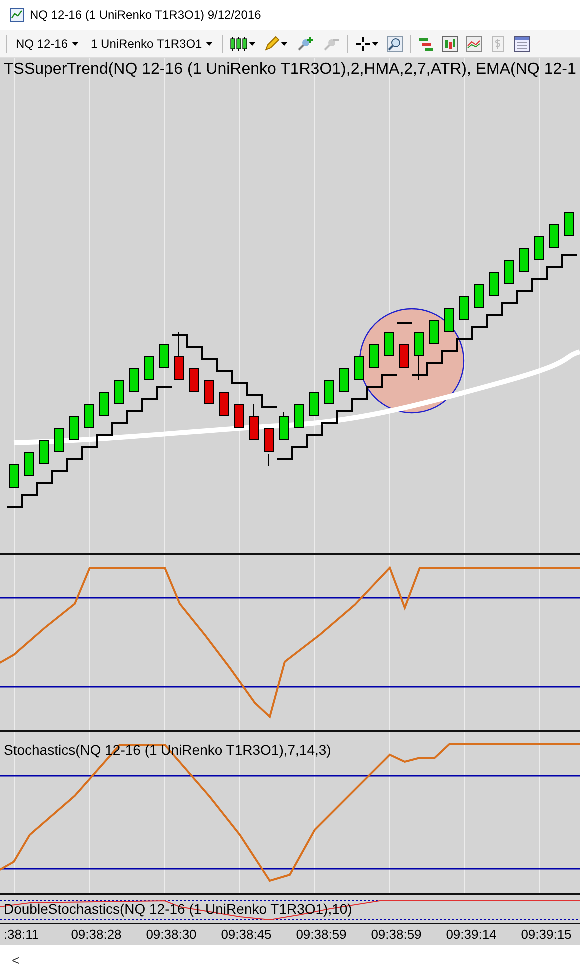 This screenshot has width=580, height=976. I want to click on window-title: NQ 12-16 (1 UniRenko T1R3O1) 9/12/2016, so click(146, 15).